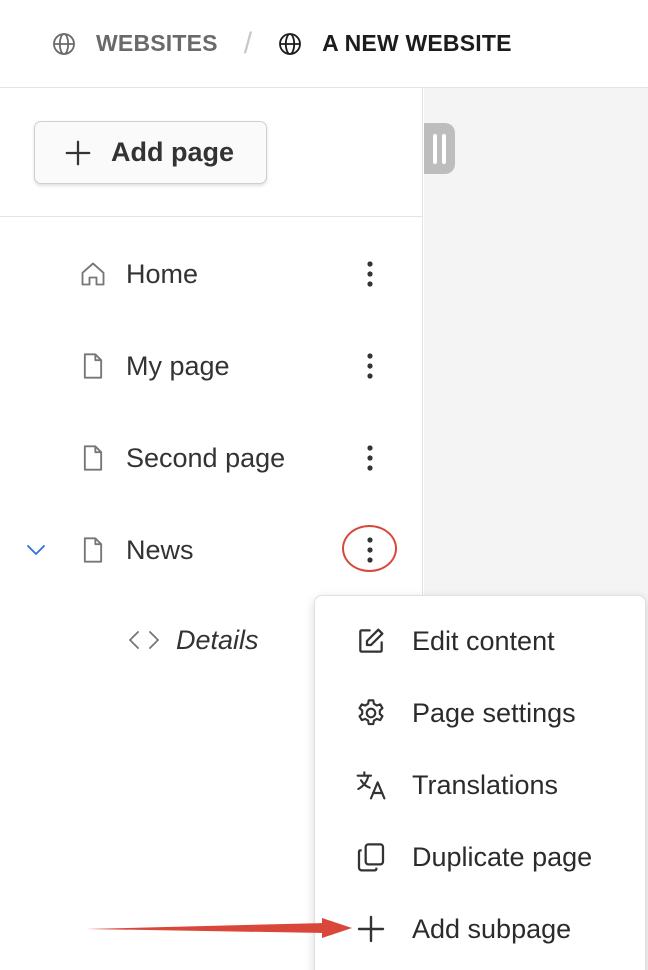  I want to click on tree-item-my-page: My page, so click(211, 366).